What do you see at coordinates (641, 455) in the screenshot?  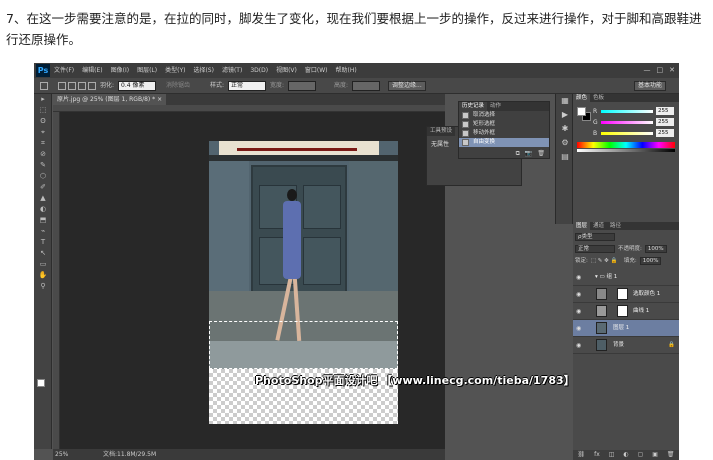 I see `new-group-icon: ▢` at bounding box center [641, 455].